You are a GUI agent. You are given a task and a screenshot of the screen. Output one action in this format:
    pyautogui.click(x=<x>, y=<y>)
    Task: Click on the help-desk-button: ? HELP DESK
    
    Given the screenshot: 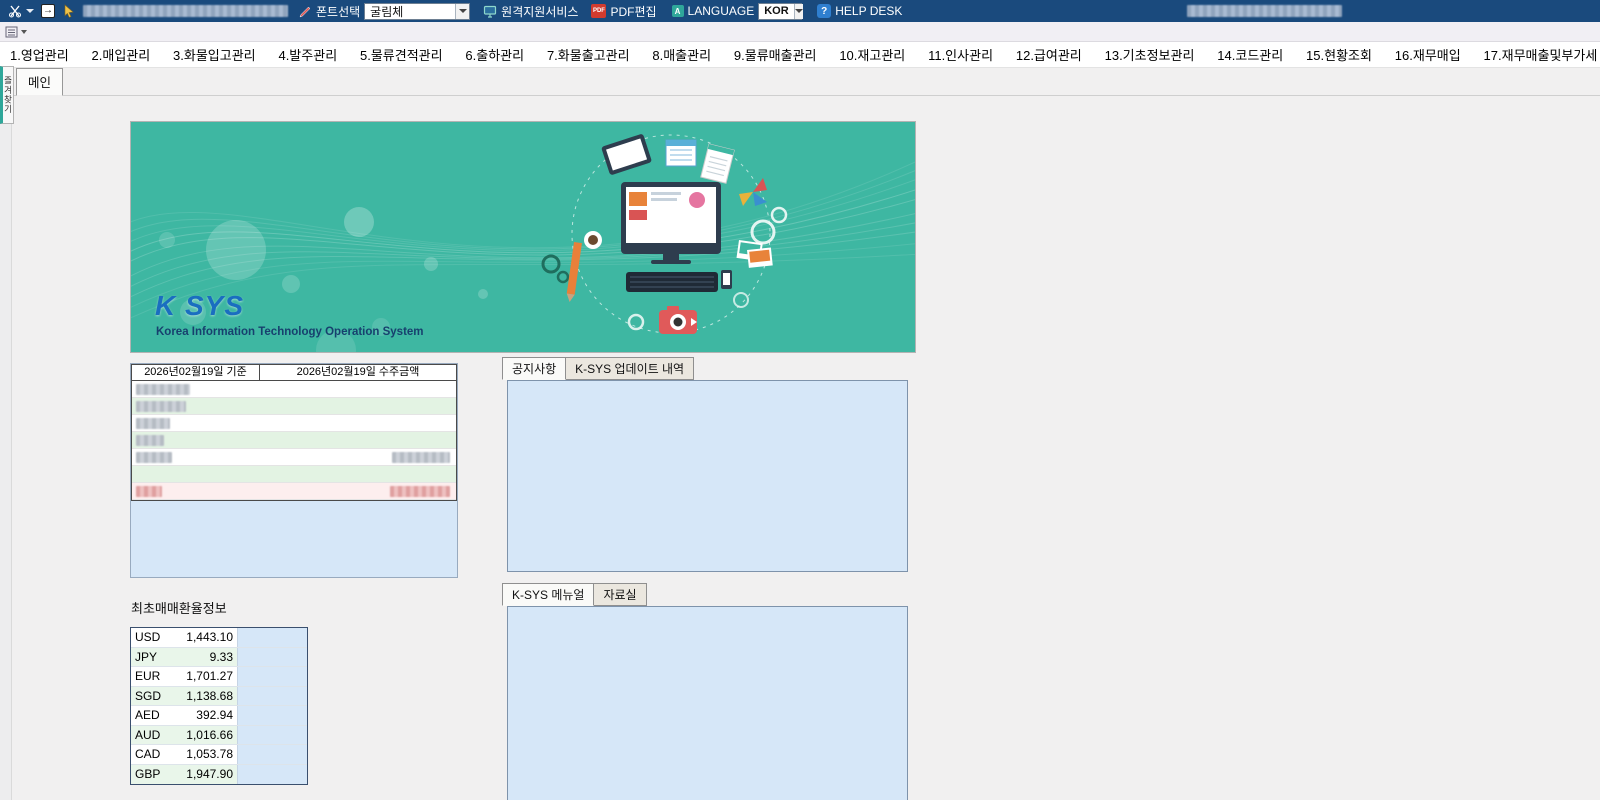 What is the action you would take?
    pyautogui.click(x=859, y=11)
    